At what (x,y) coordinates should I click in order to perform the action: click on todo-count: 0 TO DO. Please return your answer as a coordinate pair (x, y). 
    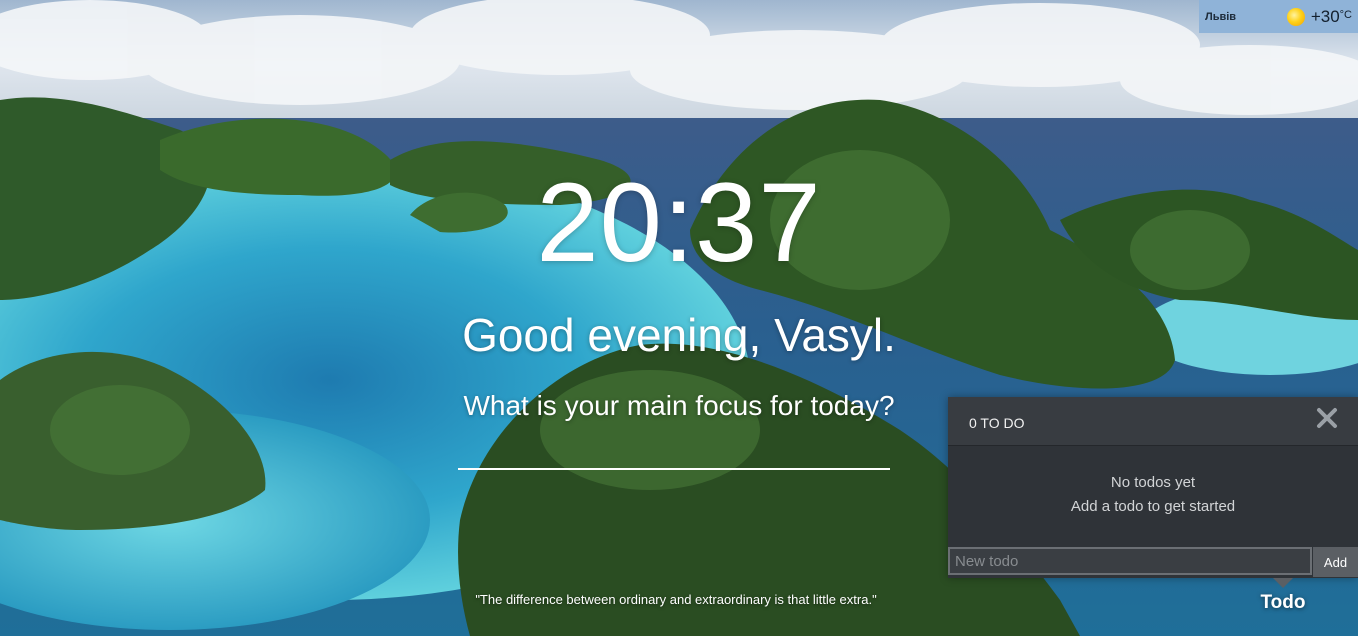
    Looking at the image, I should click on (997, 423).